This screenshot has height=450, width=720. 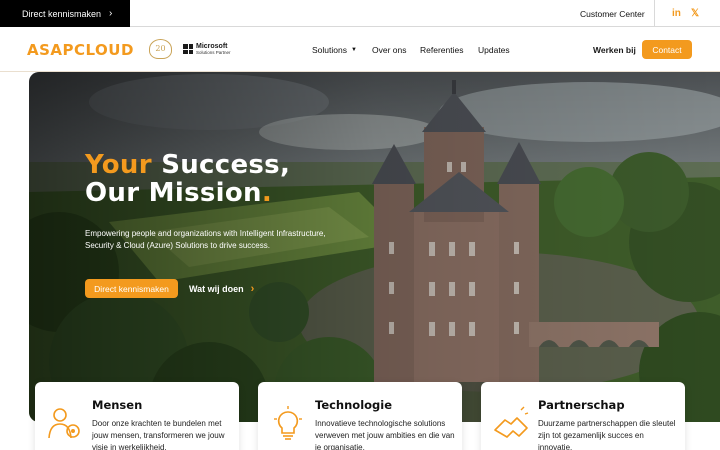 What do you see at coordinates (212, 46) in the screenshot?
I see `partner-name: Microsoft` at bounding box center [212, 46].